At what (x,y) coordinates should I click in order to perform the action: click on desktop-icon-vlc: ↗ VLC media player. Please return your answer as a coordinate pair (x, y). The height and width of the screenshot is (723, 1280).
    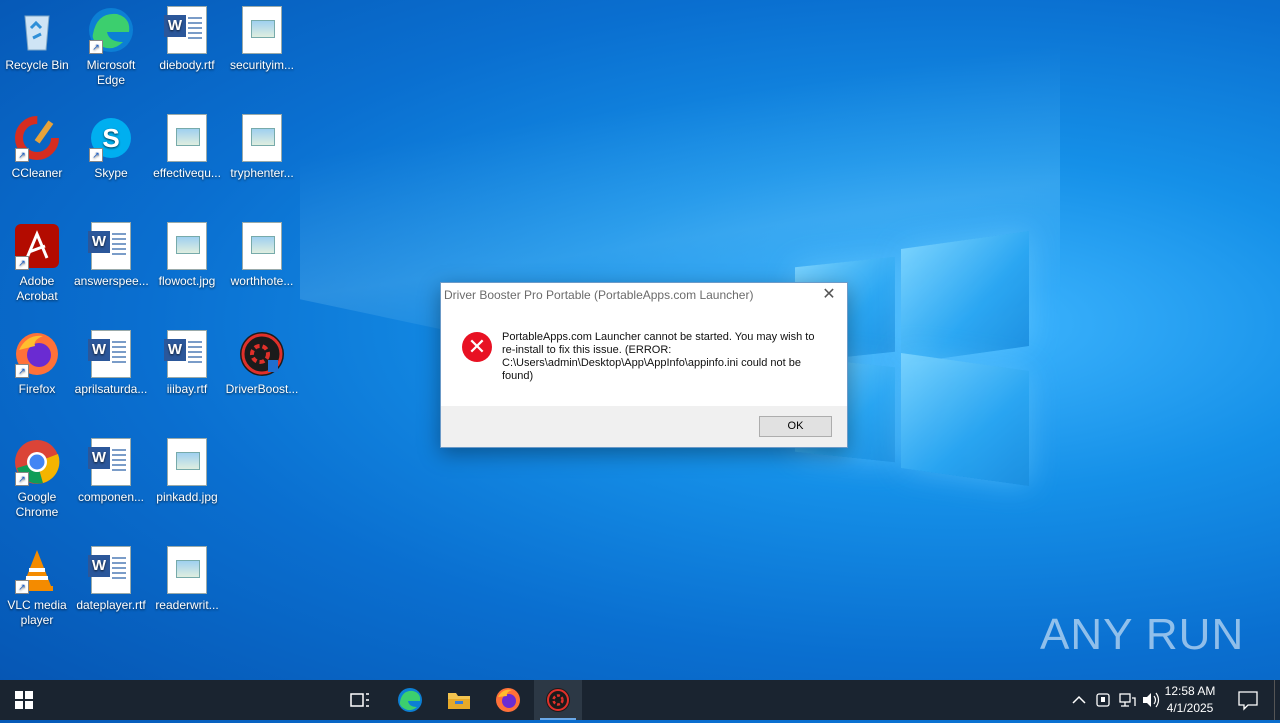
    Looking at the image, I should click on (37, 584).